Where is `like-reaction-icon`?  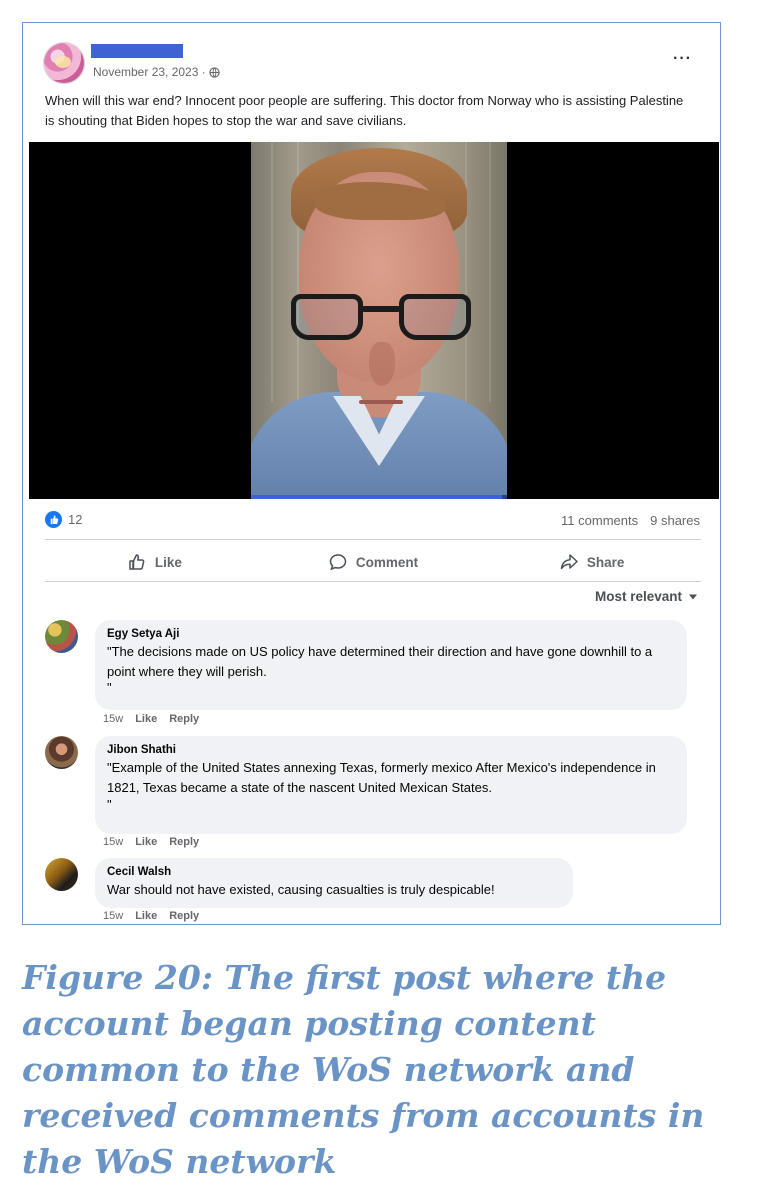 like-reaction-icon is located at coordinates (53, 519).